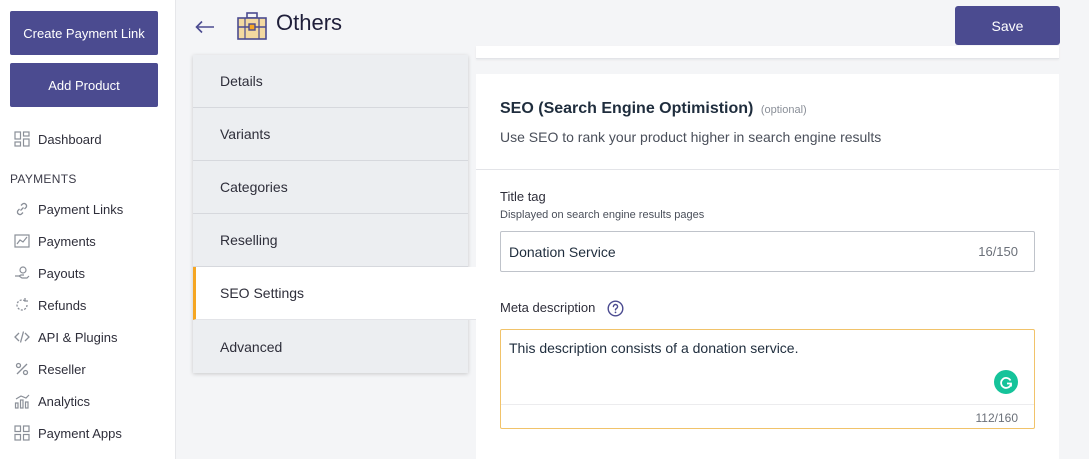 This screenshot has height=459, width=1089. I want to click on title-tag-label: Title tag, so click(523, 196).